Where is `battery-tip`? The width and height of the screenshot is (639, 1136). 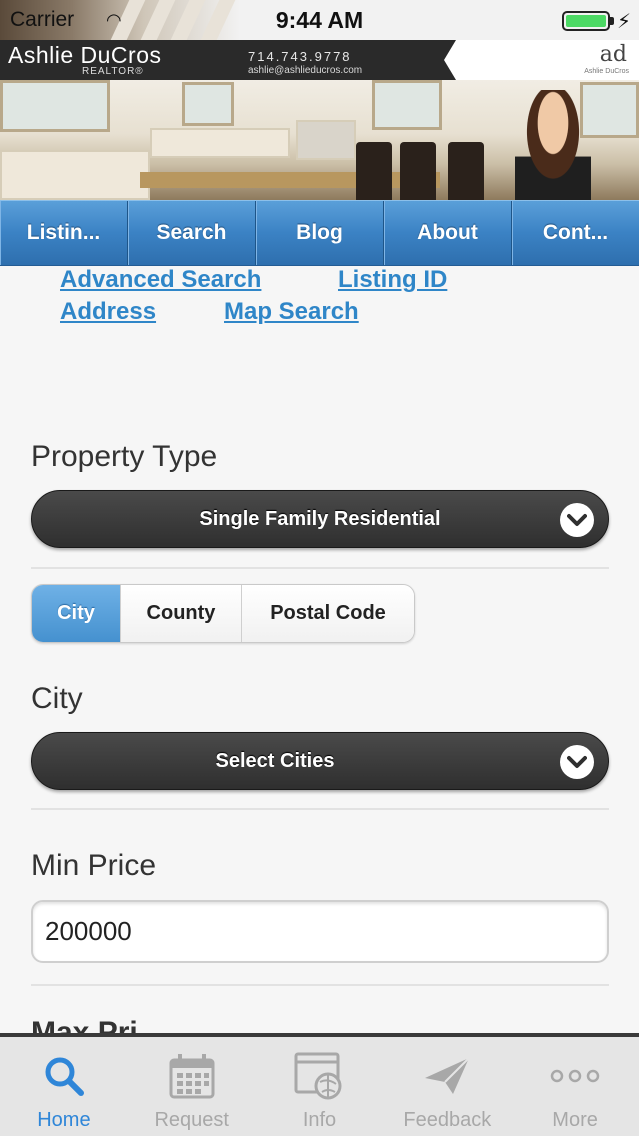
battery-tip is located at coordinates (612, 21).